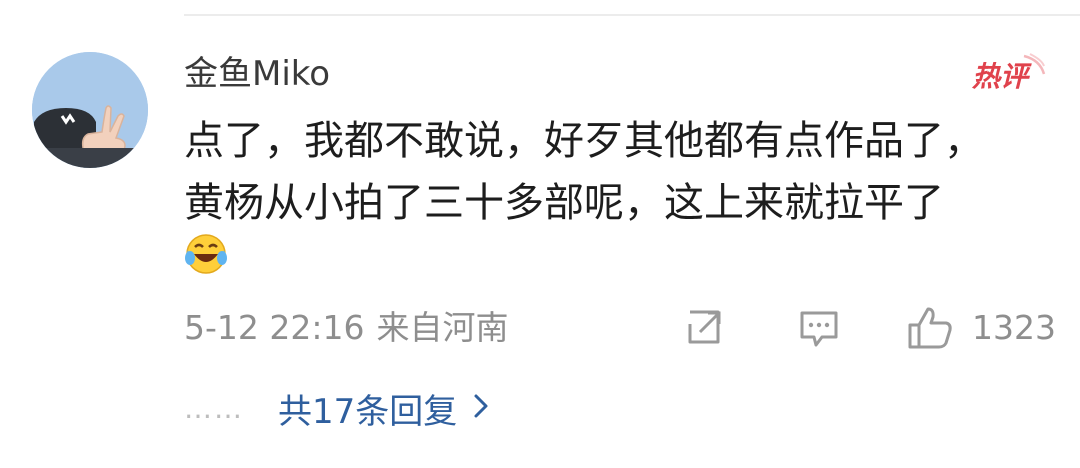  I want to click on like-count: 1323, so click(1014, 327).